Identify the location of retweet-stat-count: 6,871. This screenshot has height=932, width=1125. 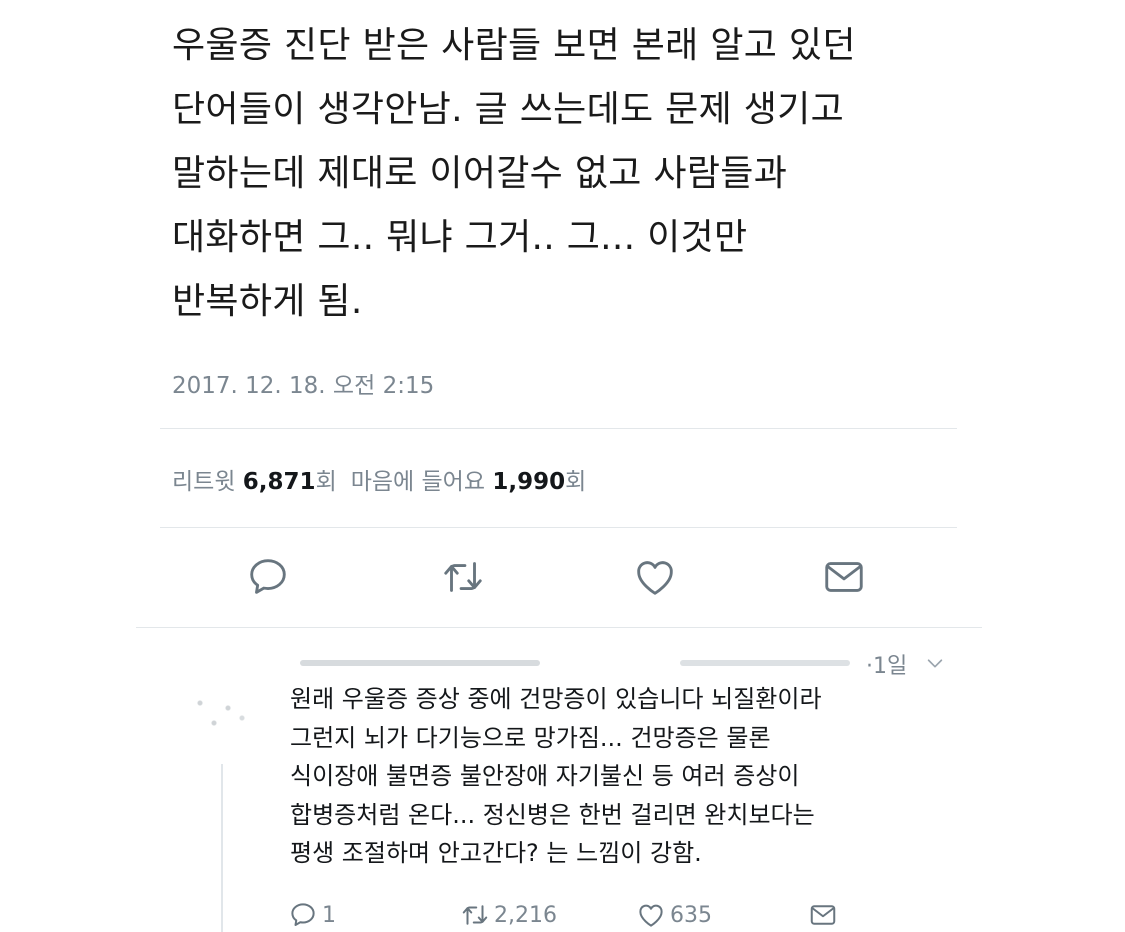
(279, 482).